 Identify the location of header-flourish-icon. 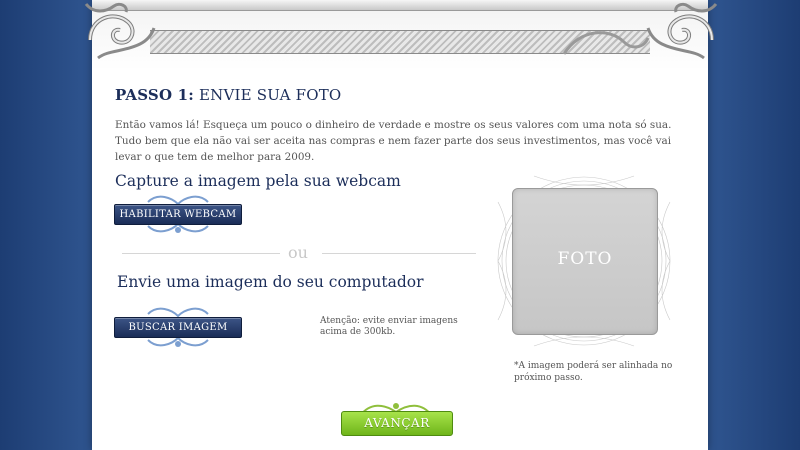
(606, 43).